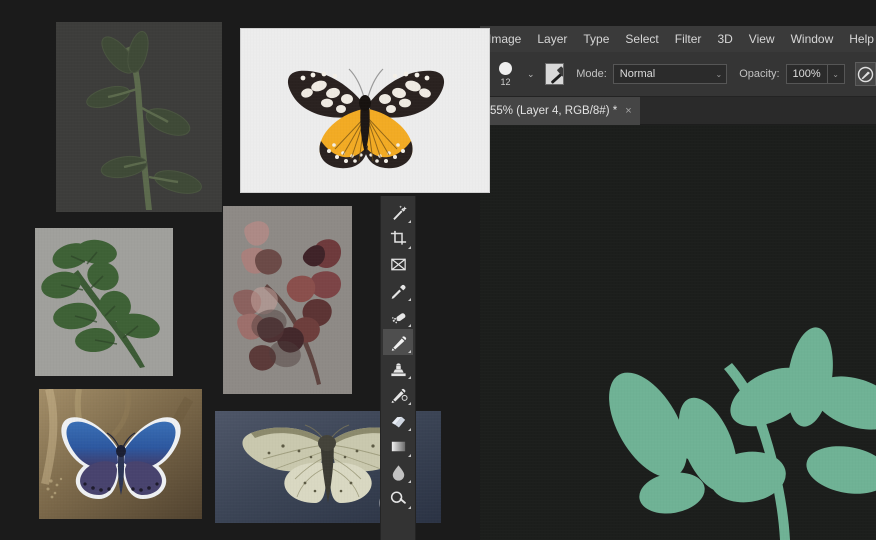 This screenshot has width=876, height=540. What do you see at coordinates (759, 74) in the screenshot?
I see `opacity-label: Opacity:` at bounding box center [759, 74].